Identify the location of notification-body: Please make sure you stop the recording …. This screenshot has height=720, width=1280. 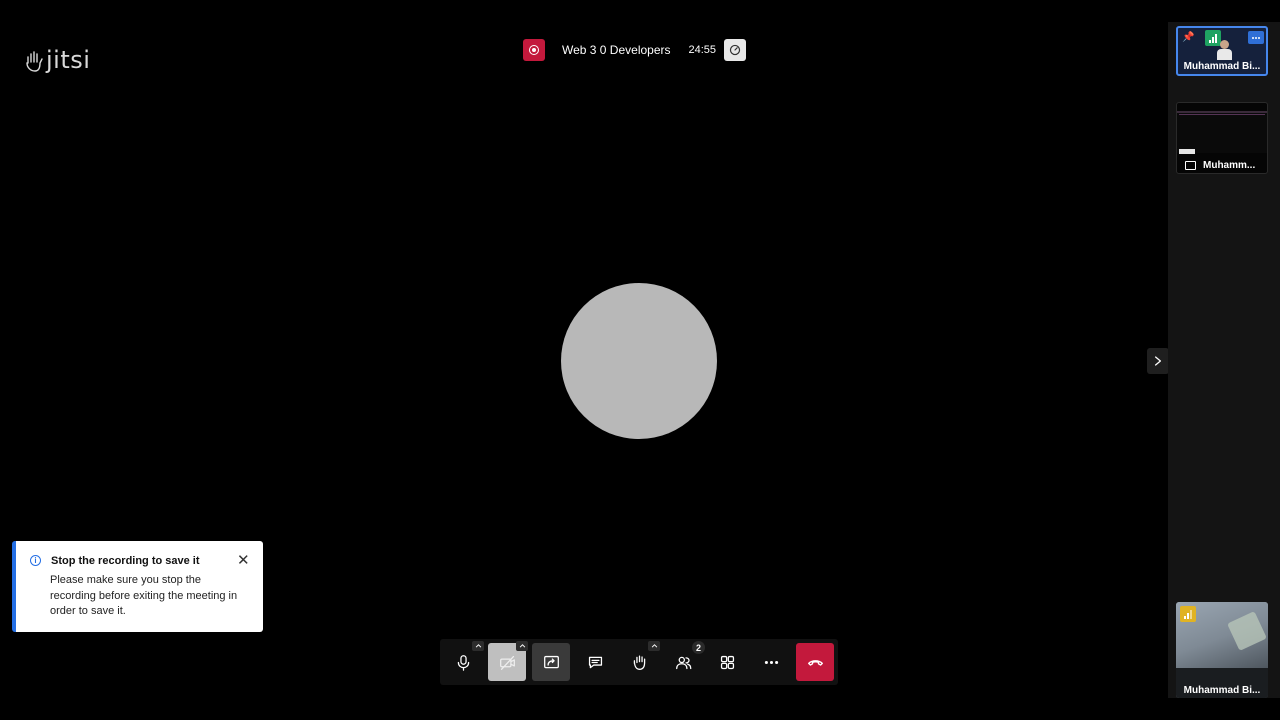
(144, 595).